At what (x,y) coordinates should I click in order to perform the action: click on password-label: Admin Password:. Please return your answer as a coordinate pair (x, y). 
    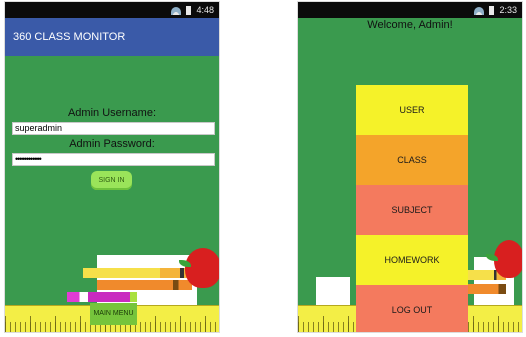
    Looking at the image, I should click on (112, 144).